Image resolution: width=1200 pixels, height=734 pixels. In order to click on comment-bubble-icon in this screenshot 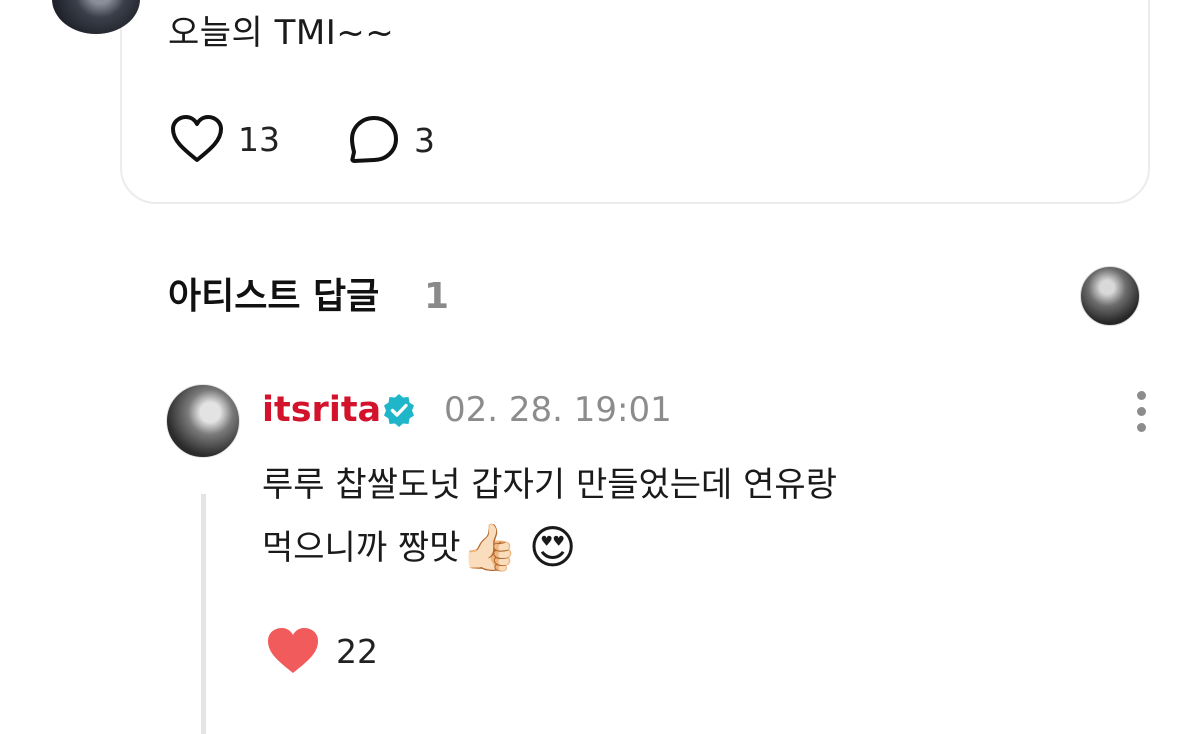, I will do `click(374, 139)`.